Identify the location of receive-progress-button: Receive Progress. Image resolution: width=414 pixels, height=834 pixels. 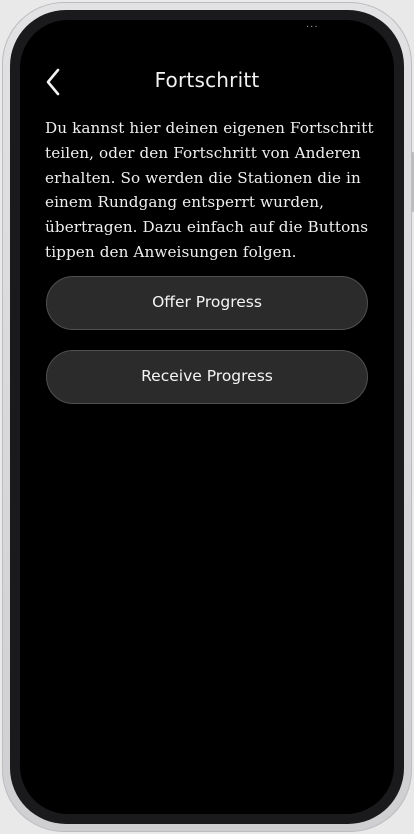
(207, 377).